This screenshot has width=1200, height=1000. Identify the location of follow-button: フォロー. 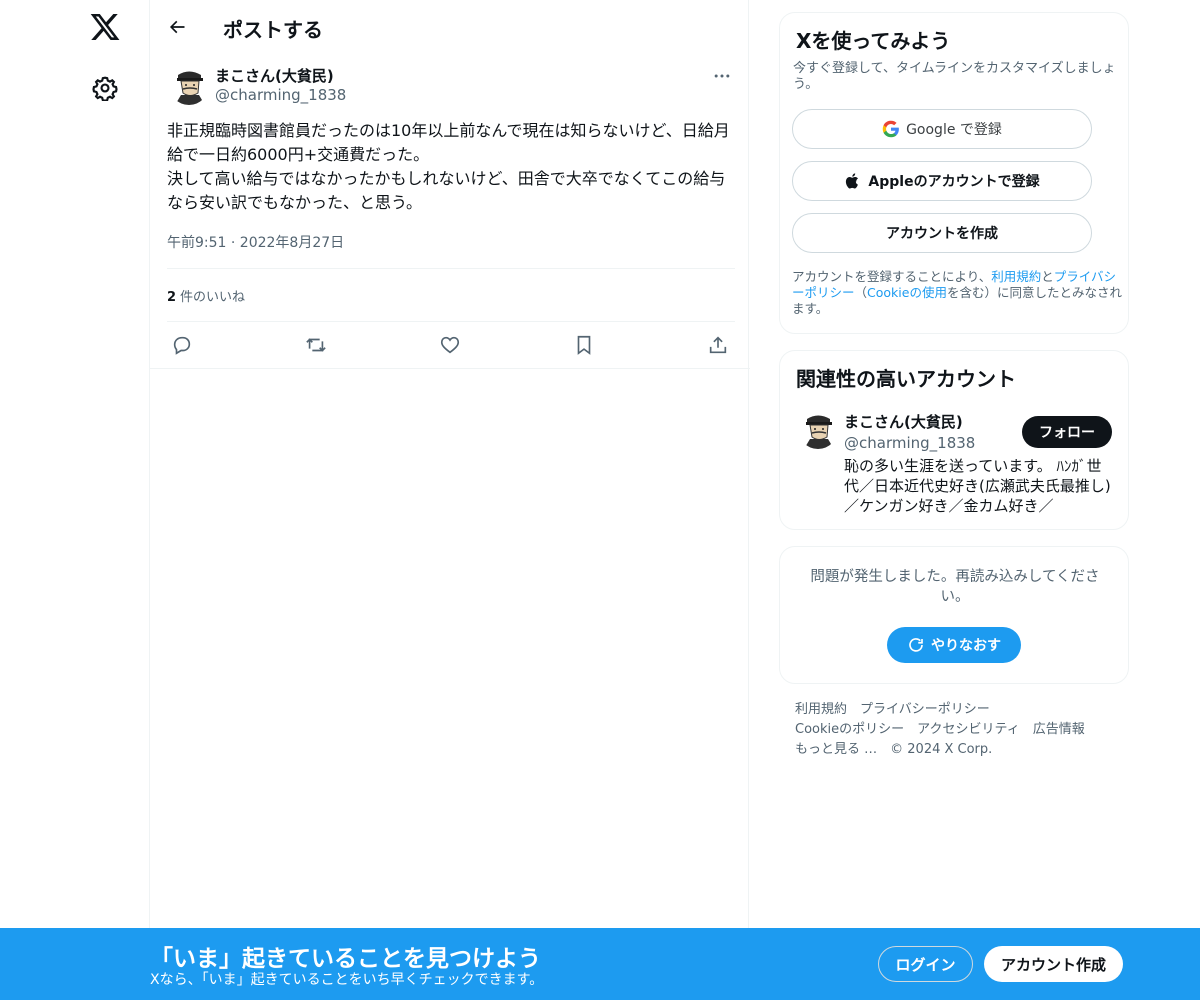
(1067, 432).